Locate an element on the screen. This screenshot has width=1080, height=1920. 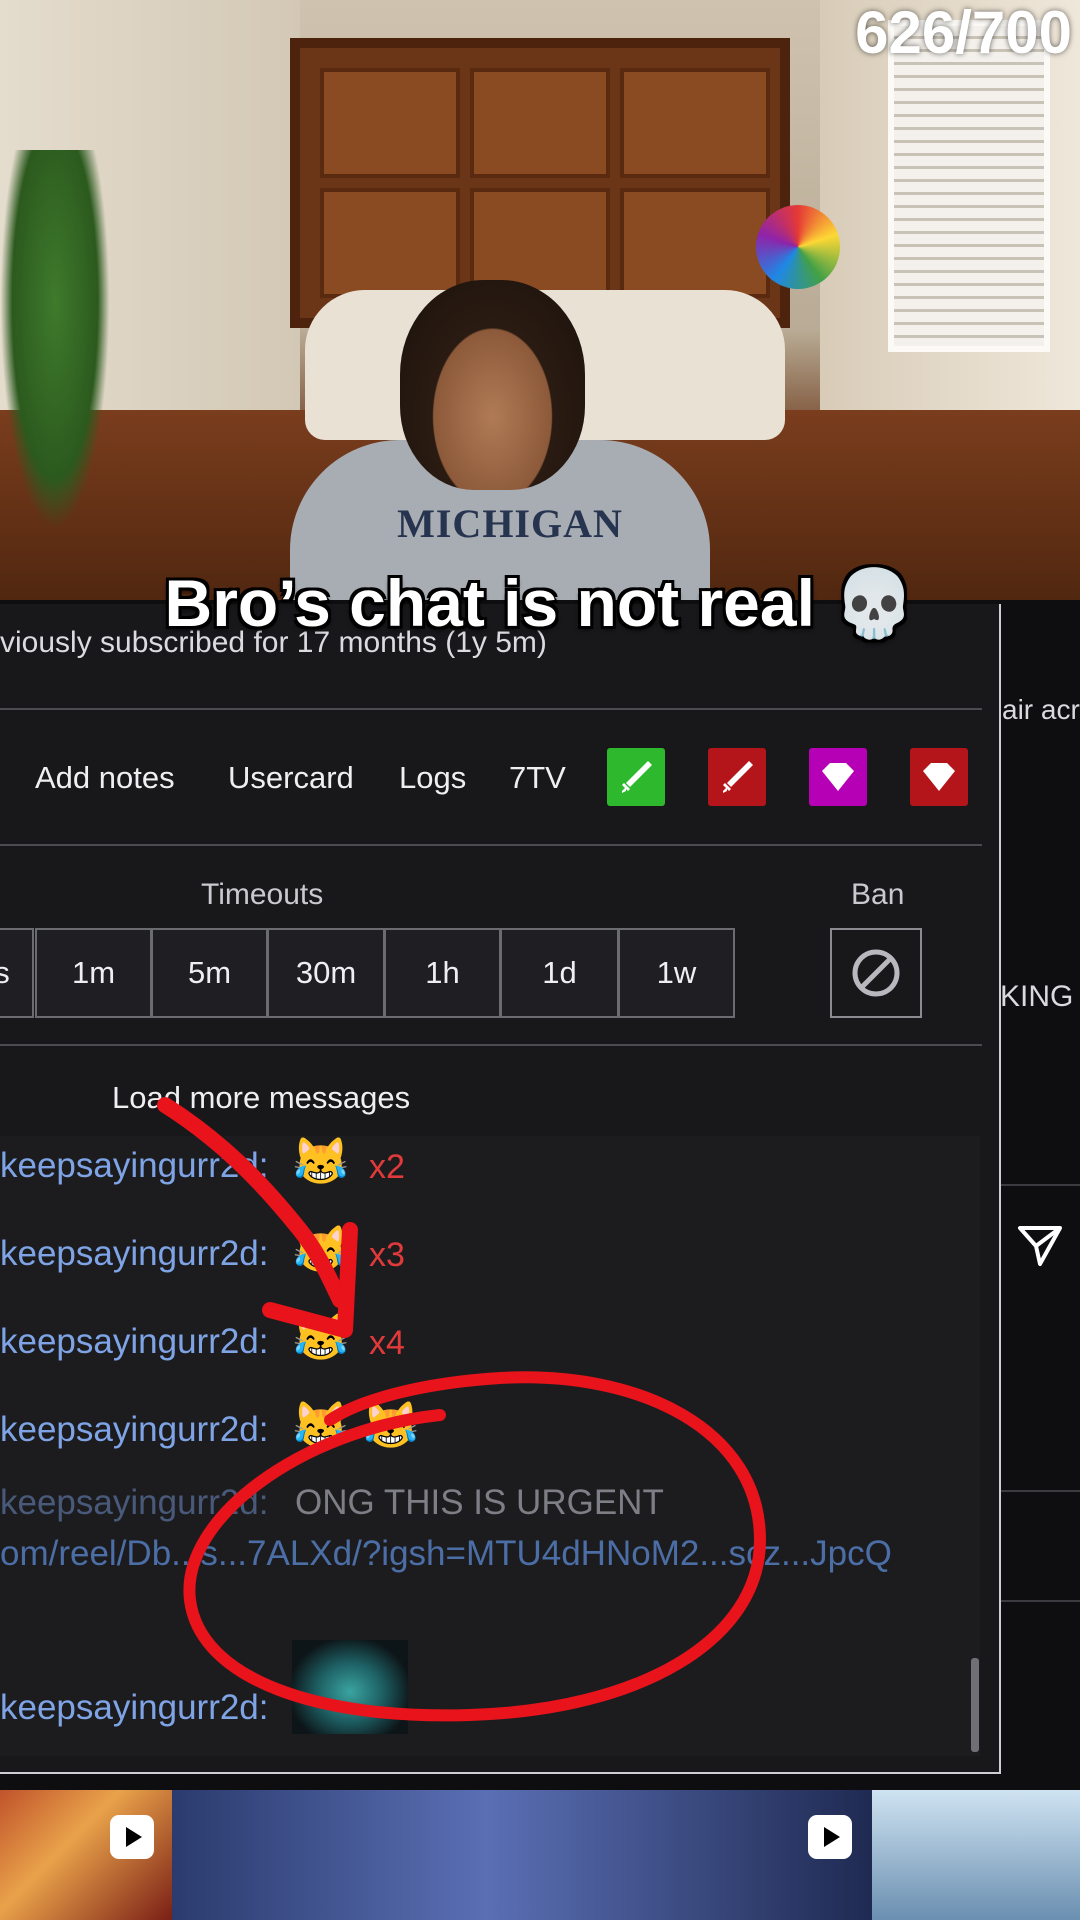
side-chat-strip is located at coordinates (1040, 1189).